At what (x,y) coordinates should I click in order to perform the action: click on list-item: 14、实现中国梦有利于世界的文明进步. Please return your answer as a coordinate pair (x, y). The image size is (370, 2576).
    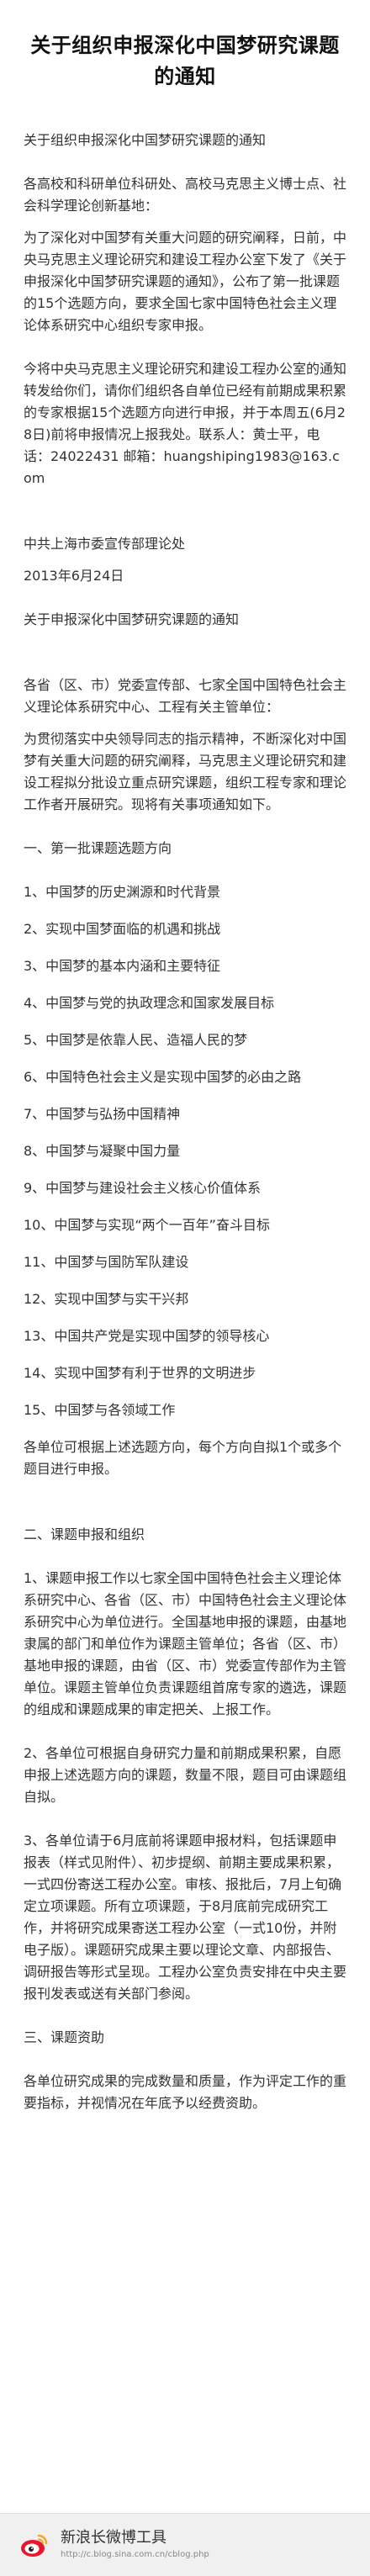
    Looking at the image, I should click on (140, 1373).